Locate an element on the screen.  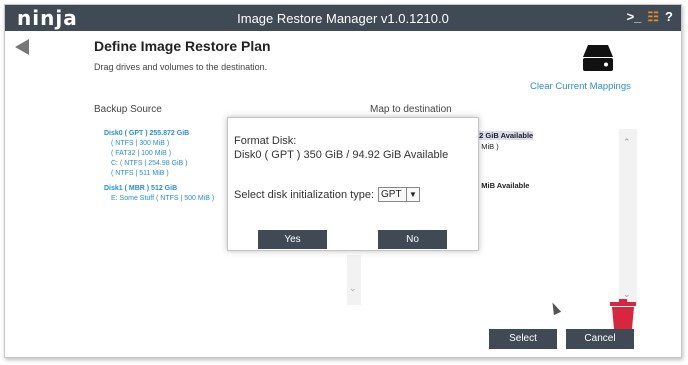
dialog-heading: Format Disk: is located at coordinates (265, 141).